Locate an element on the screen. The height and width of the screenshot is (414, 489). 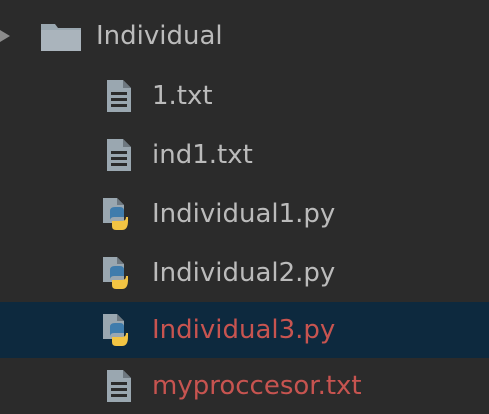
file-label: Individual1.py is located at coordinates (244, 214).